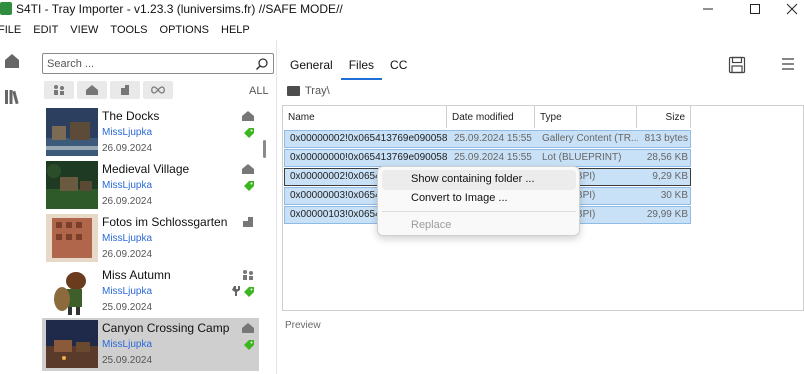  Describe the element at coordinates (248, 275) in the screenshot. I see `household-icon` at that location.